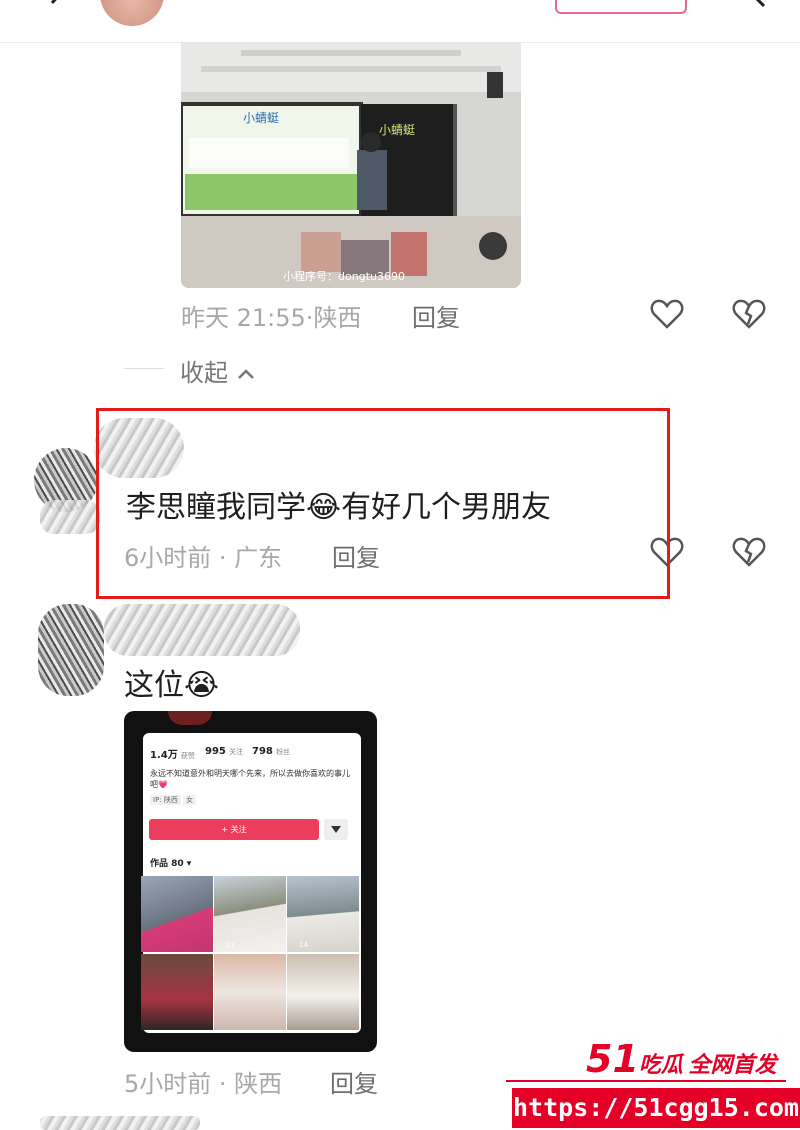  What do you see at coordinates (660, 1065) in the screenshot?
I see `watermark-brand-name: 吃瓜` at bounding box center [660, 1065].